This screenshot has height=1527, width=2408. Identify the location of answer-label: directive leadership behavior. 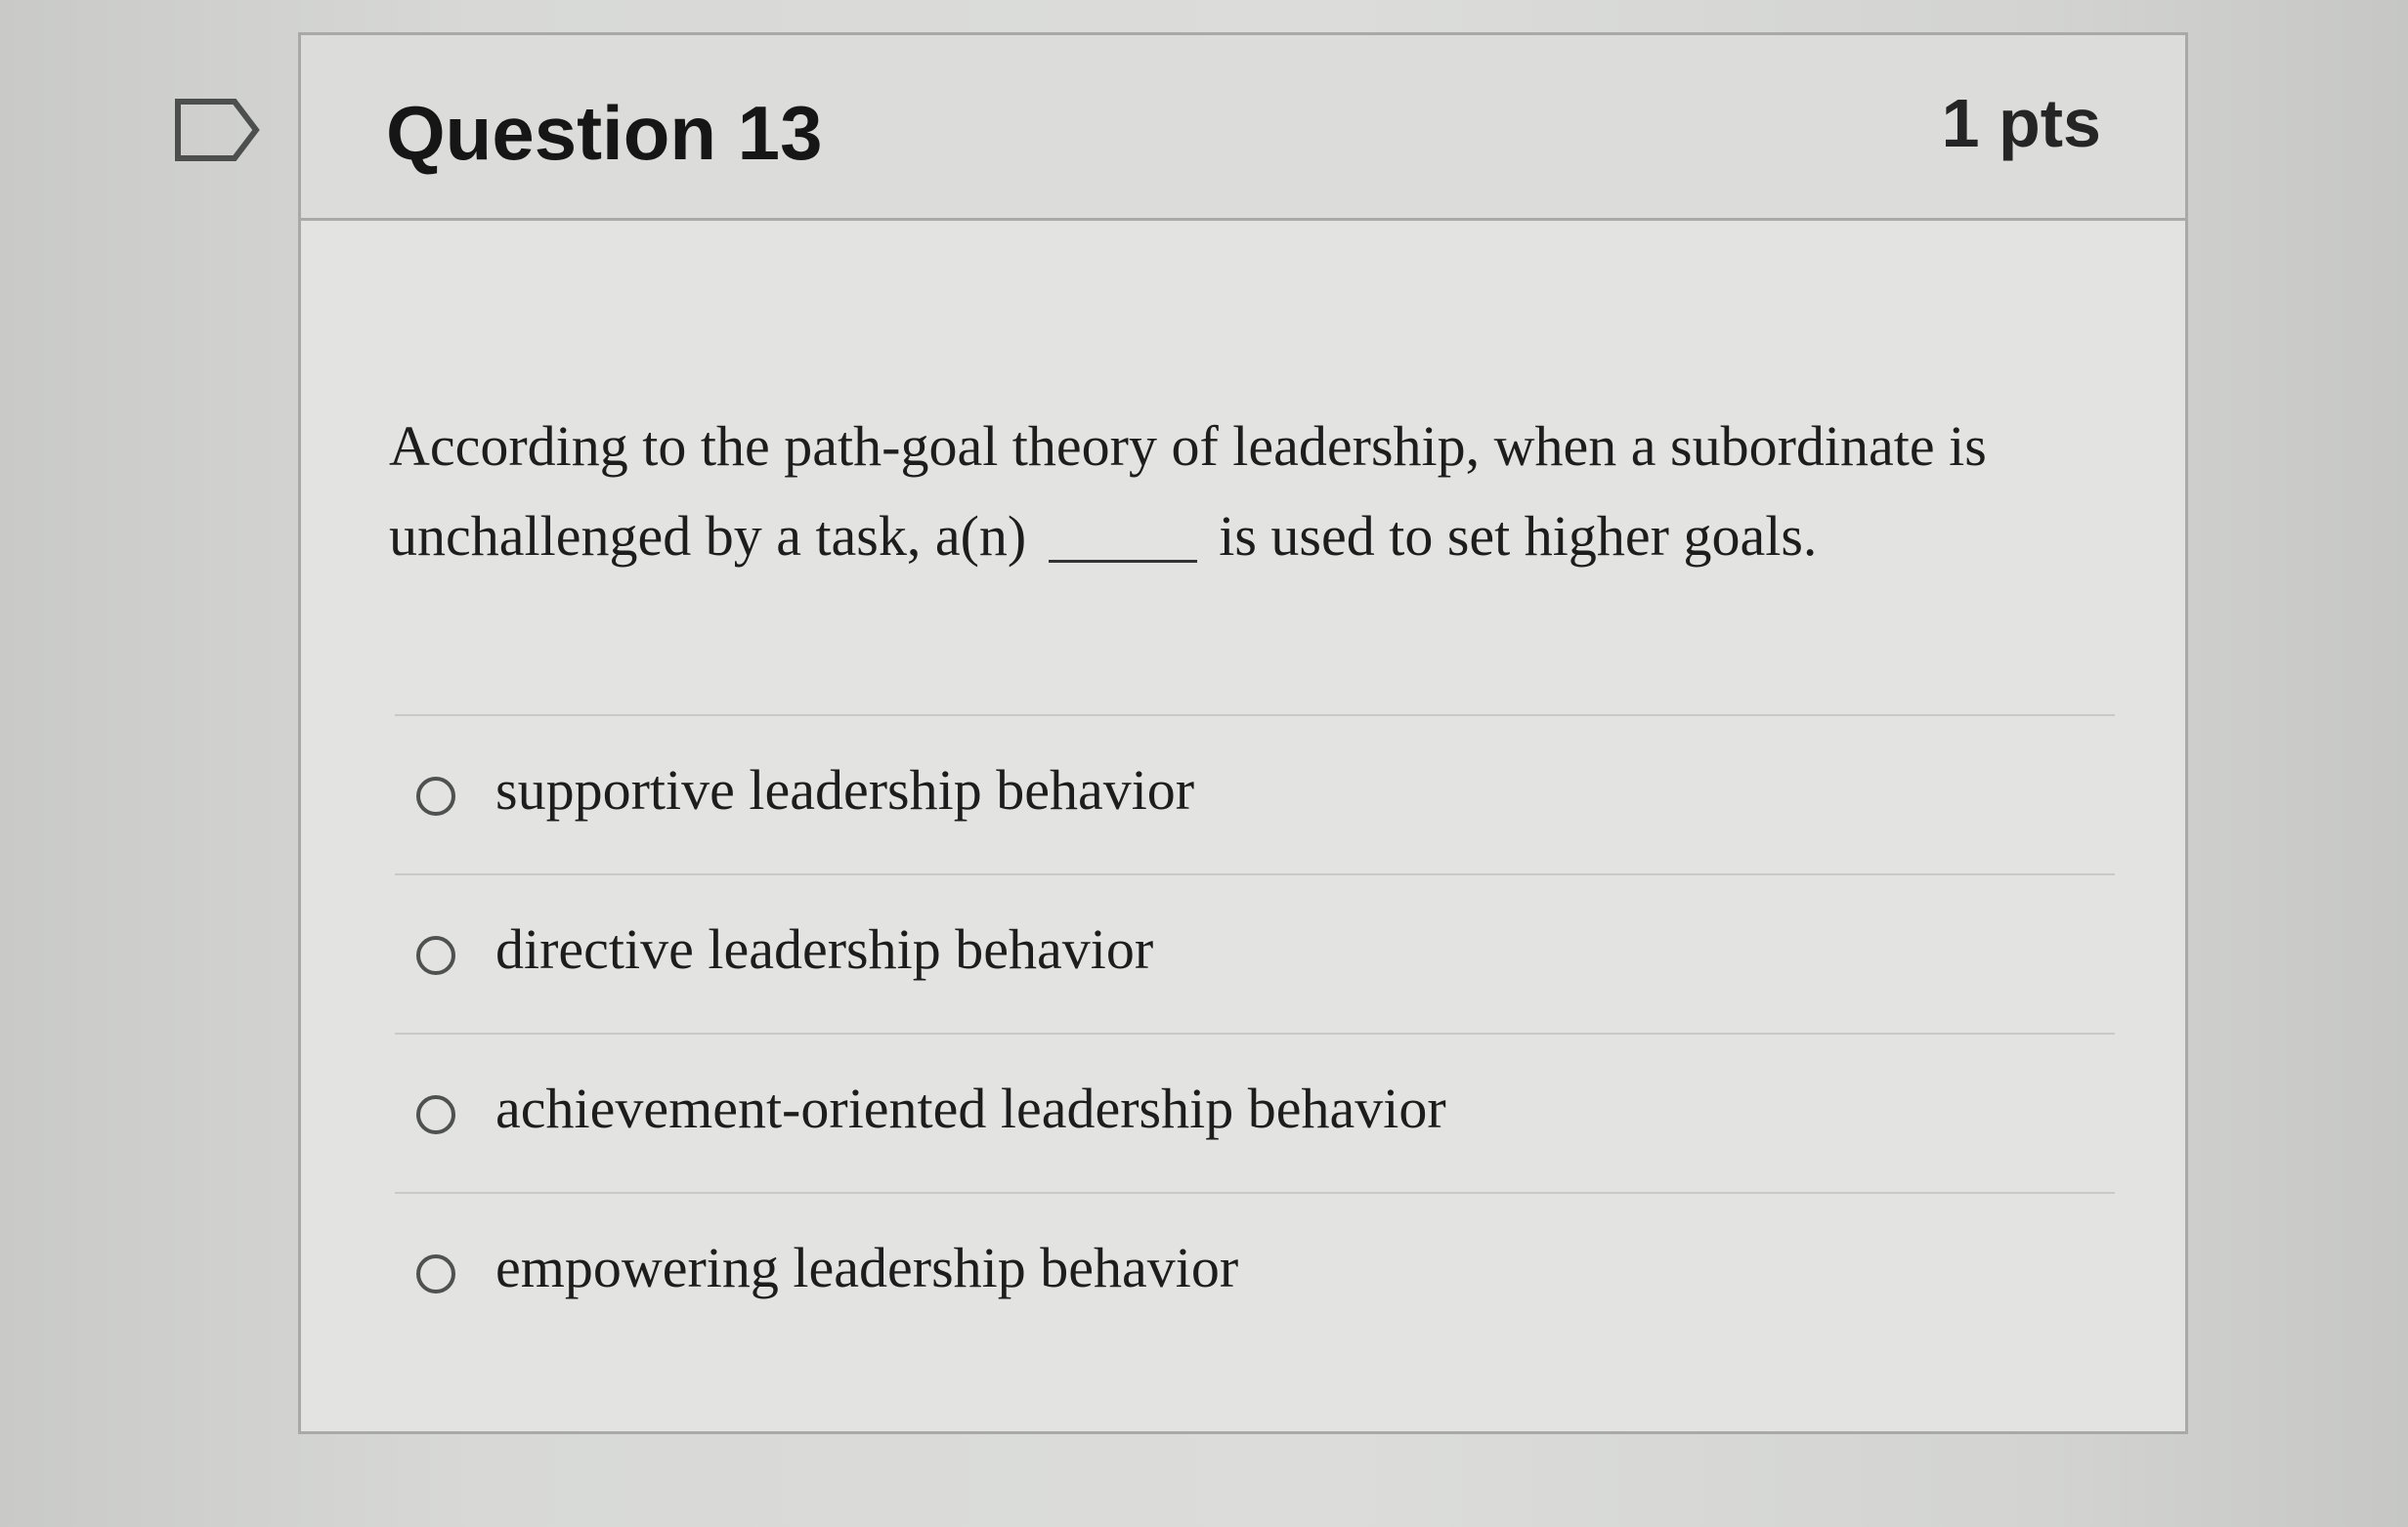
(824, 949).